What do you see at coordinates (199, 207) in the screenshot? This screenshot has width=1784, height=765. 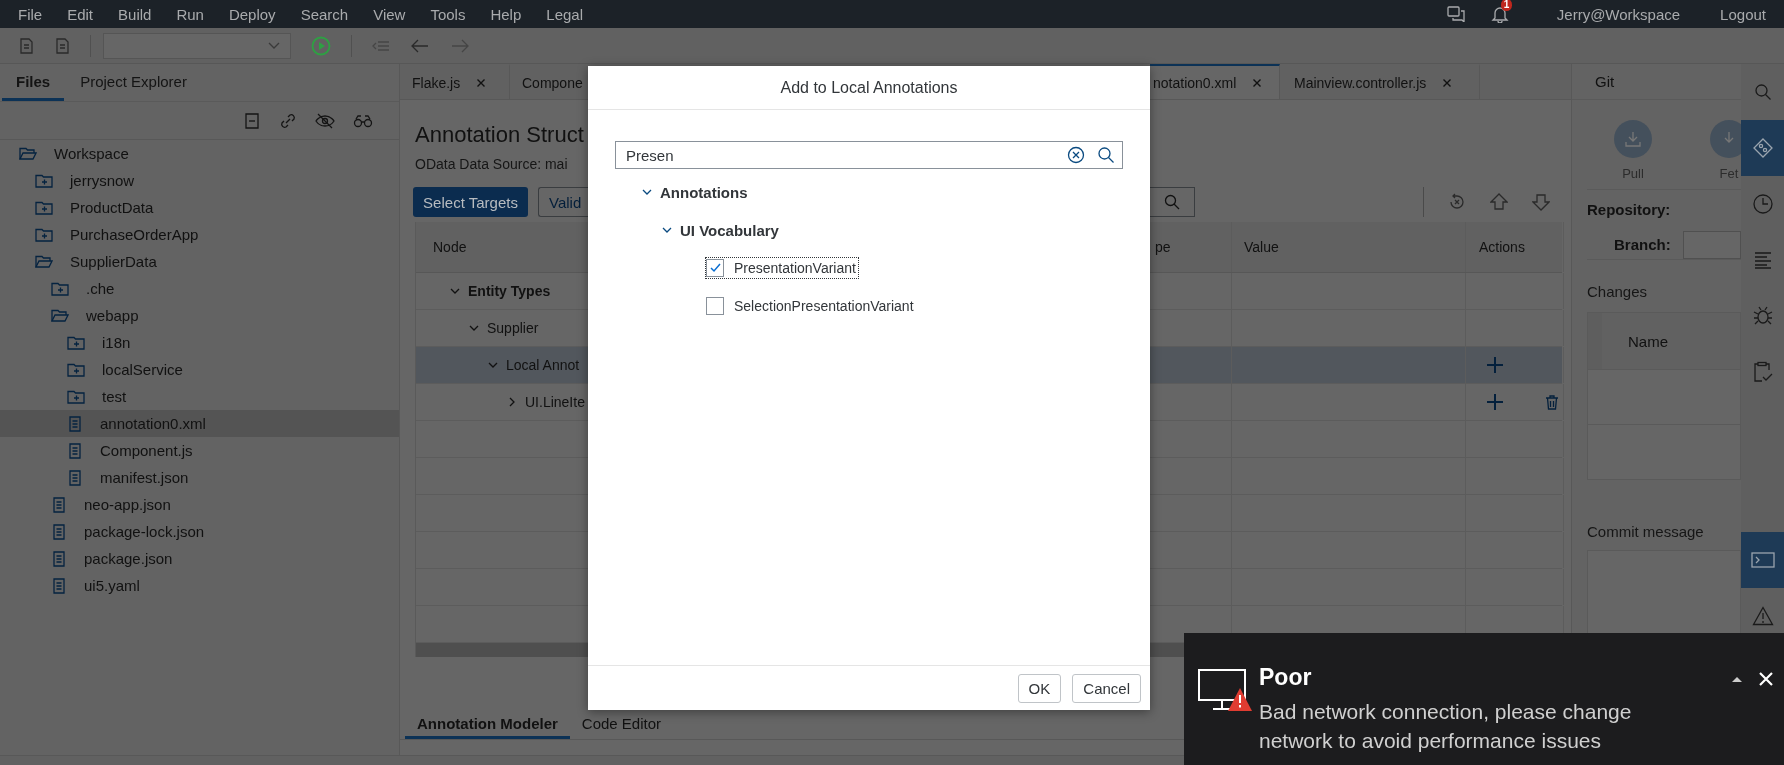 I see `tree-item: ProductData` at bounding box center [199, 207].